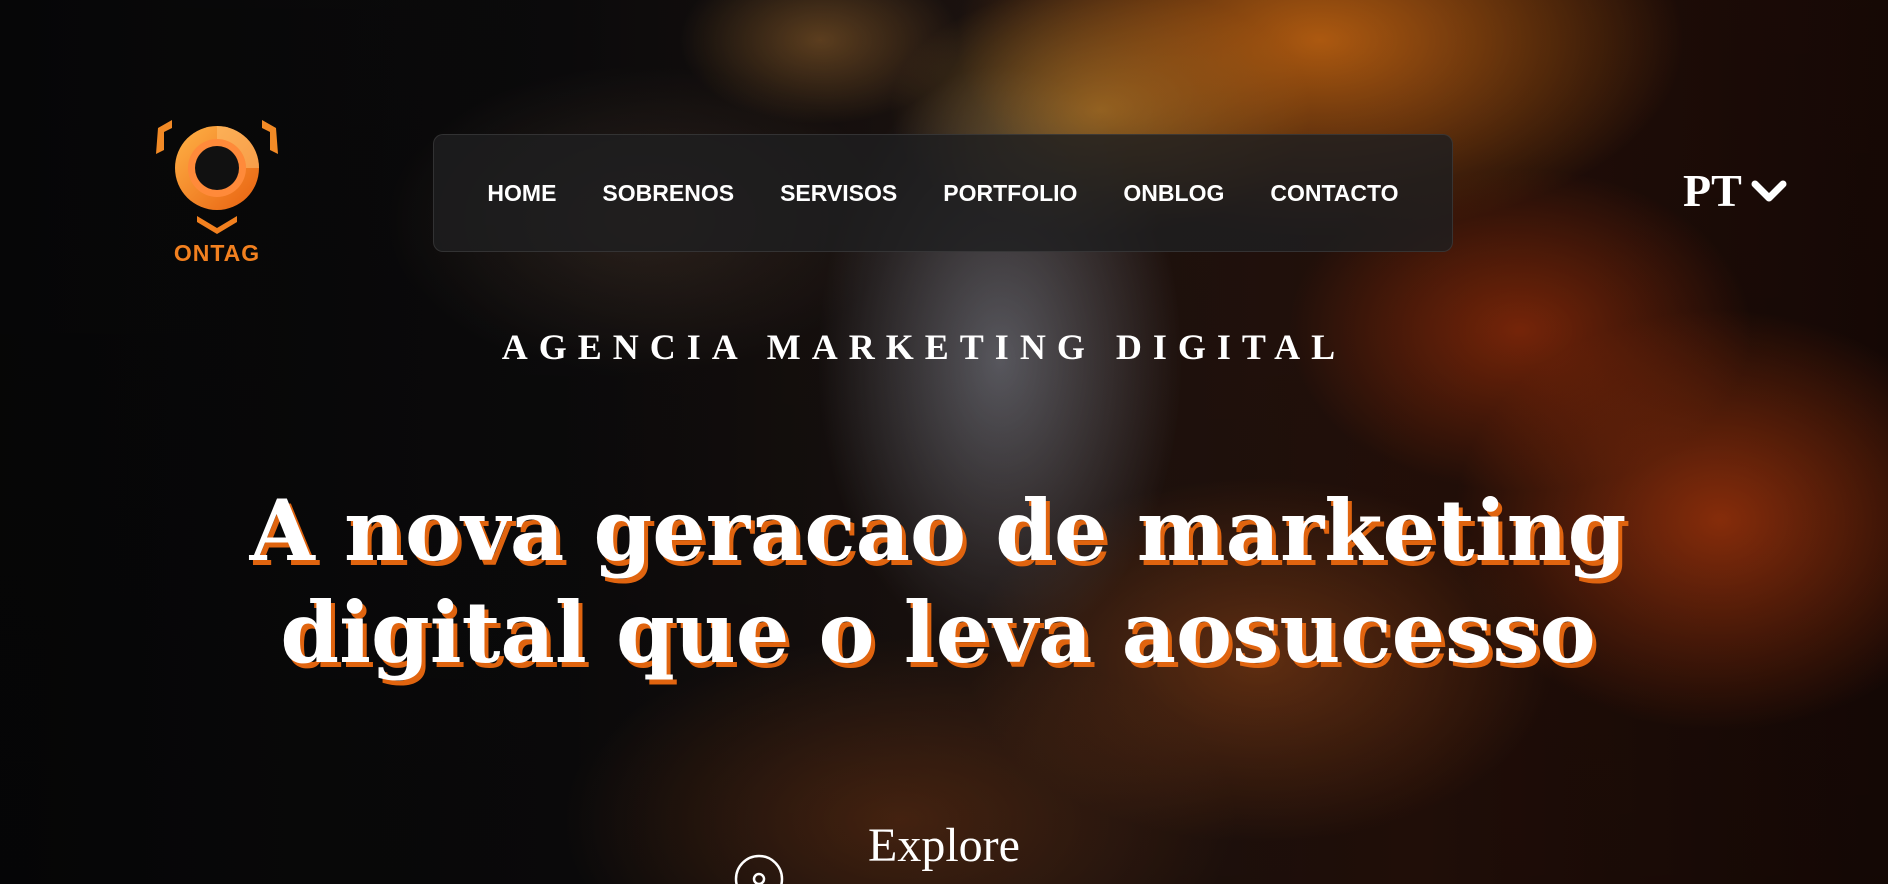  Describe the element at coordinates (1334, 193) in the screenshot. I see `nav-item-contact: CONTACTO` at that location.